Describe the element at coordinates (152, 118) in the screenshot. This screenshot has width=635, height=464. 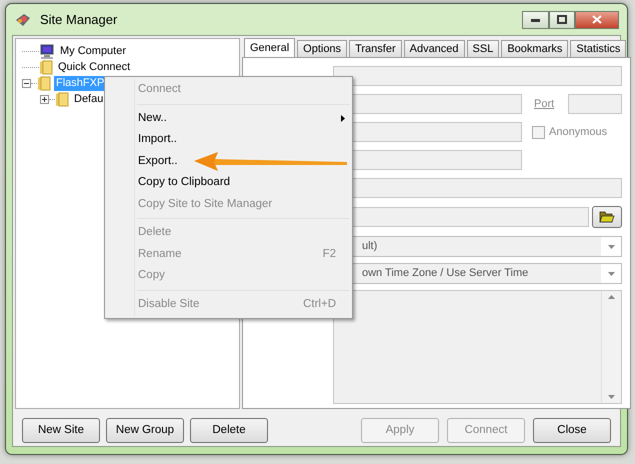
I see `menu-item-label: New..` at that location.